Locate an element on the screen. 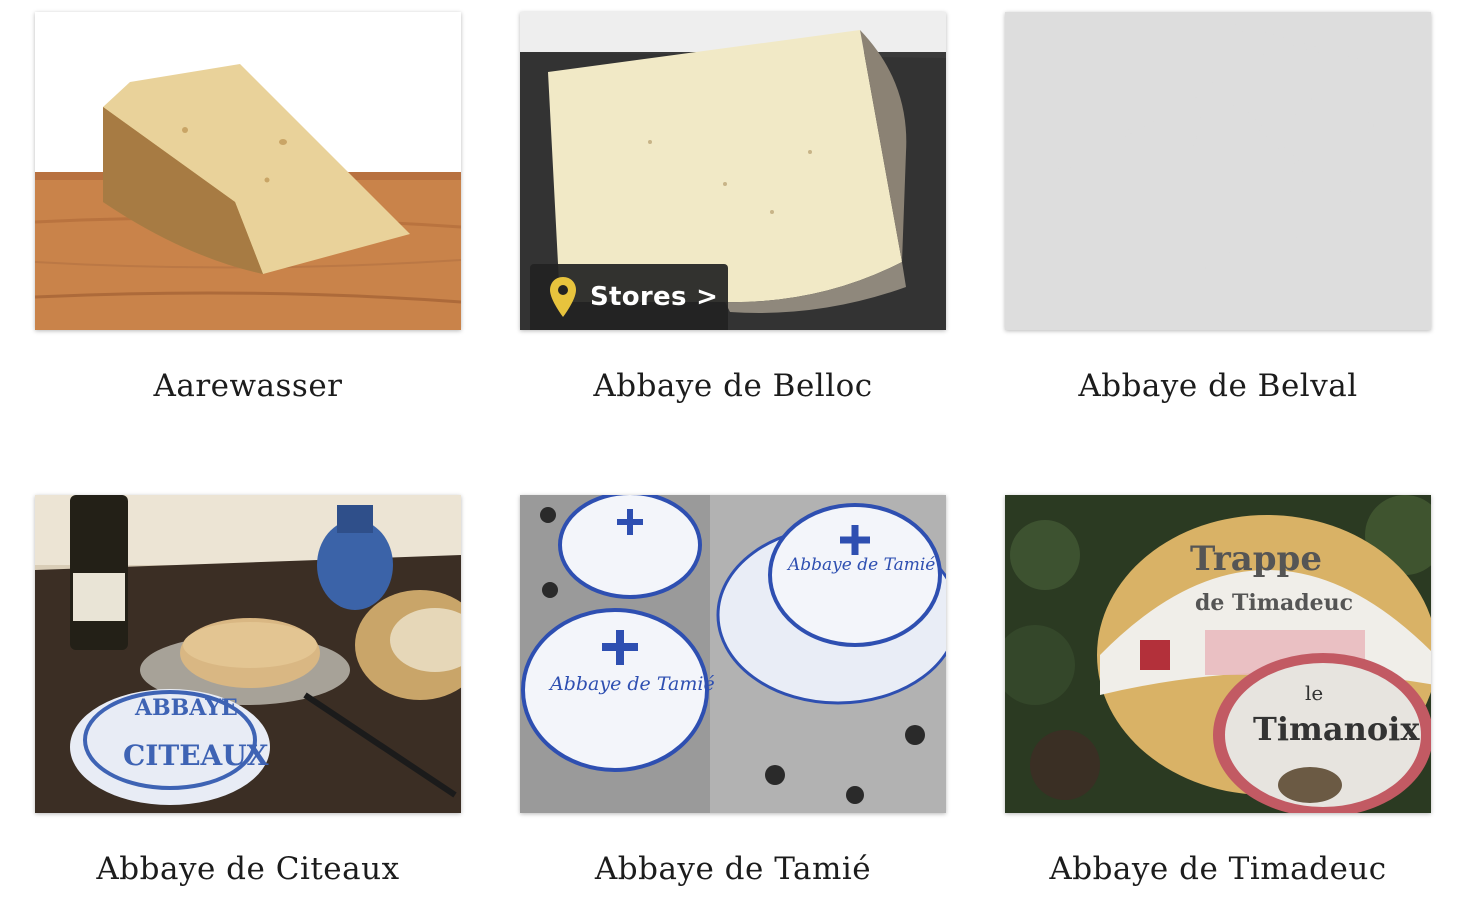 The height and width of the screenshot is (910, 1468). cheese-photo-aarewasser is located at coordinates (248, 171).